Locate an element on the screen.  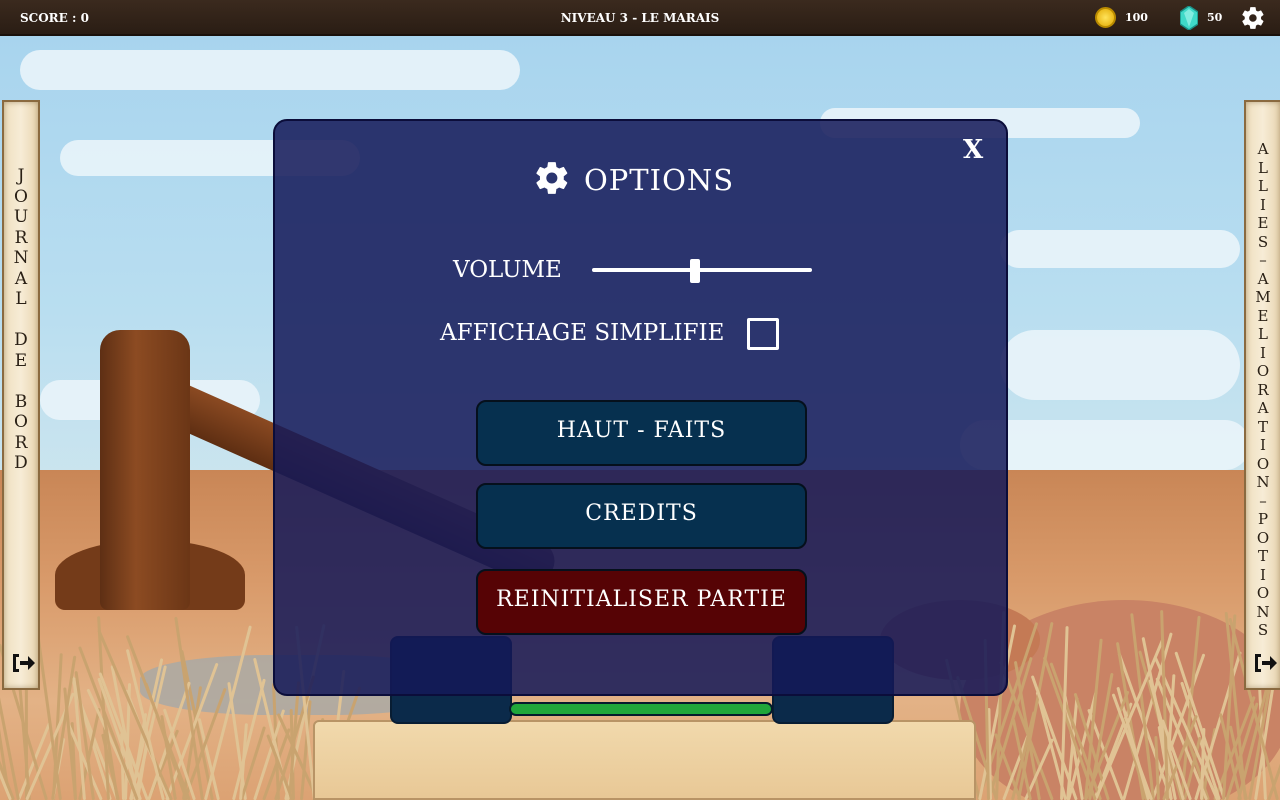
credits-button: CREDITS is located at coordinates (641, 516).